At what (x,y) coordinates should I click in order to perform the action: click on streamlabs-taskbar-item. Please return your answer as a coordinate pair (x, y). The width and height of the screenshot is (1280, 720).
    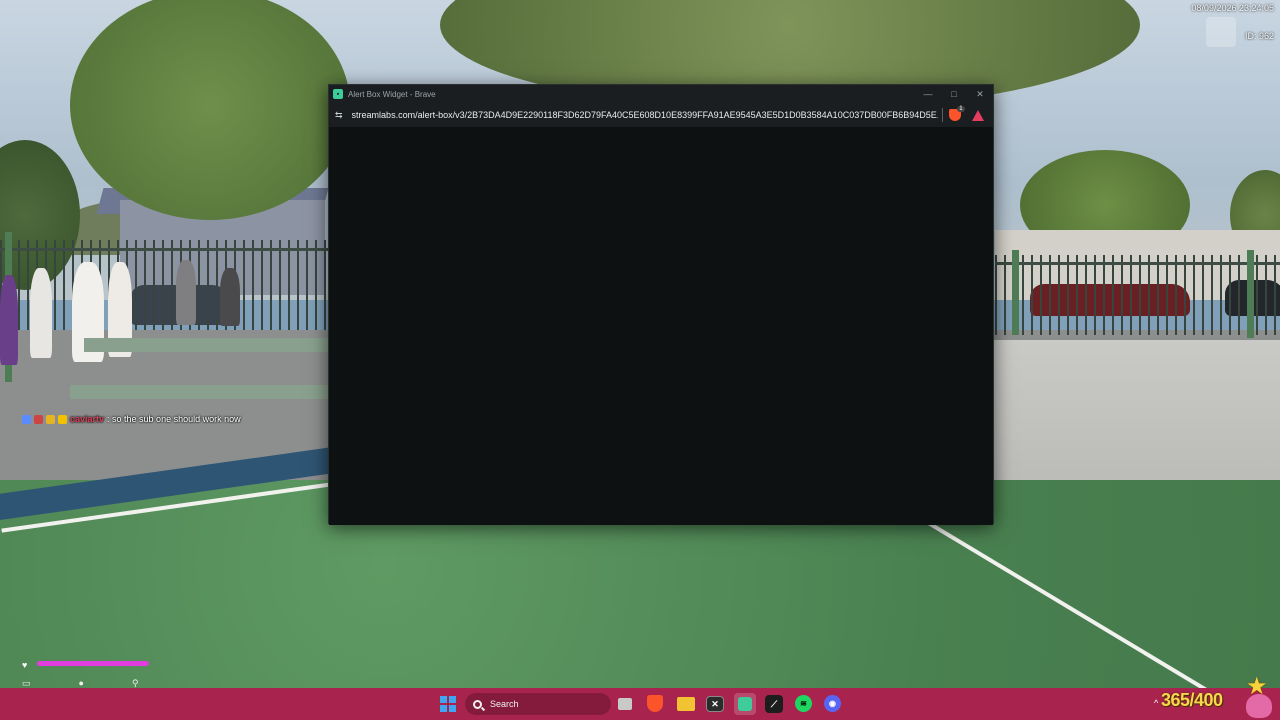
    Looking at the image, I should click on (745, 704).